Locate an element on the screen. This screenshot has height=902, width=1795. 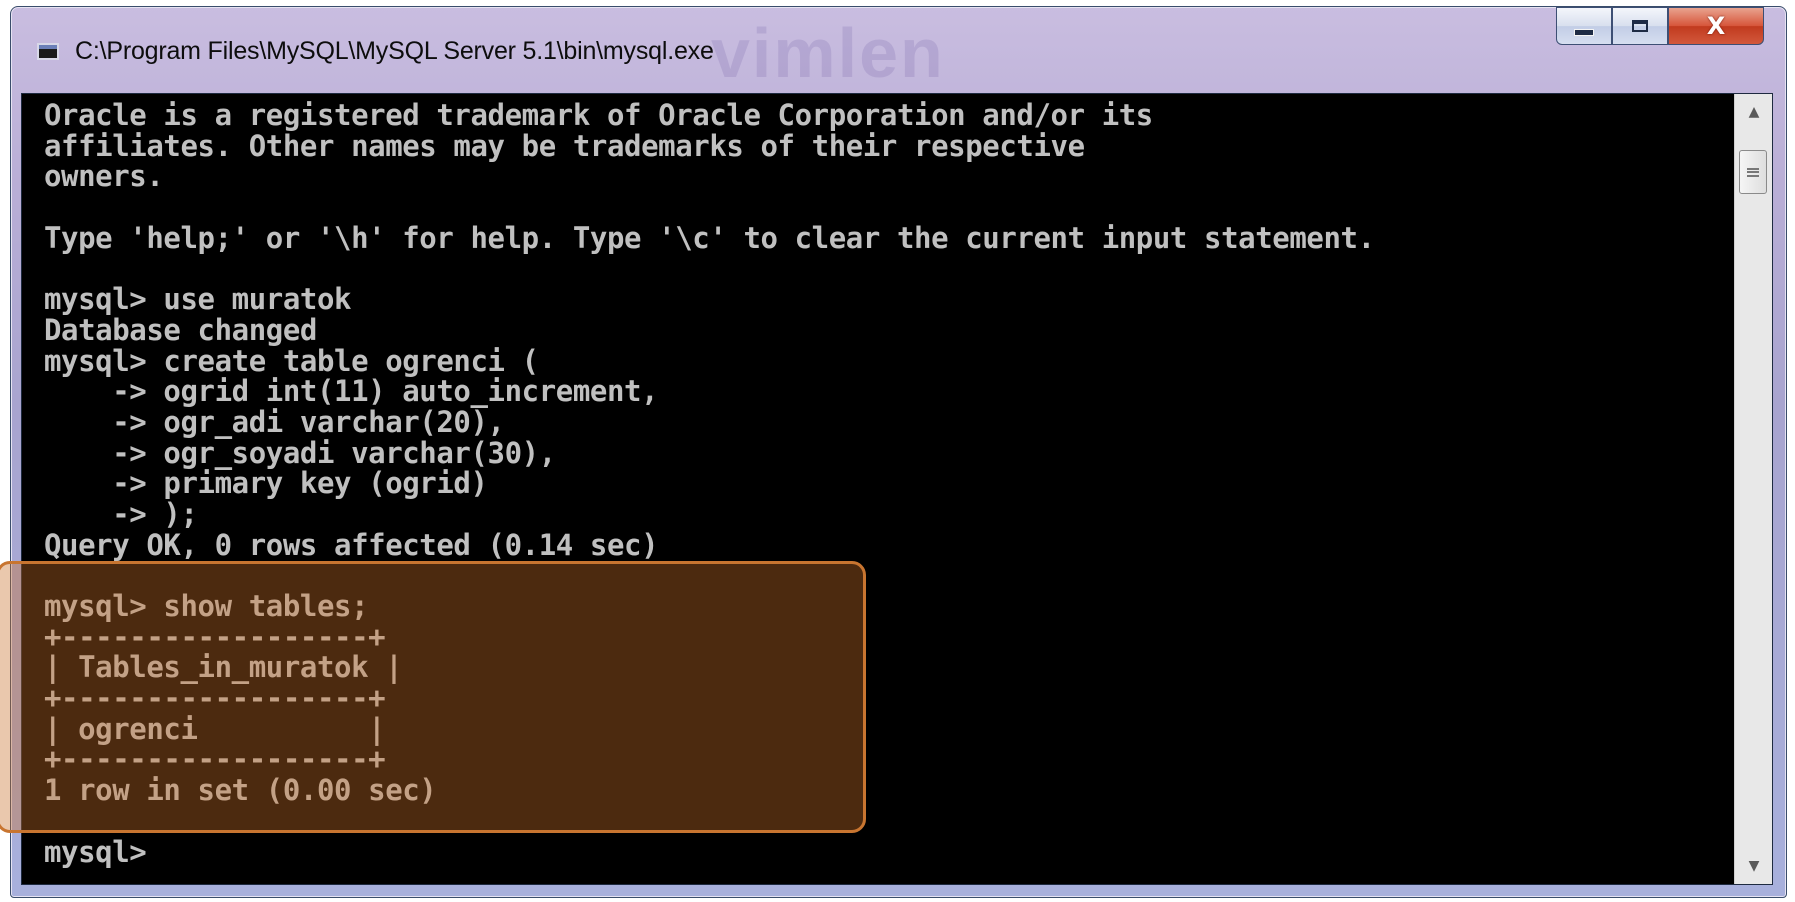
title-watermark: vimlen is located at coordinates (828, 53).